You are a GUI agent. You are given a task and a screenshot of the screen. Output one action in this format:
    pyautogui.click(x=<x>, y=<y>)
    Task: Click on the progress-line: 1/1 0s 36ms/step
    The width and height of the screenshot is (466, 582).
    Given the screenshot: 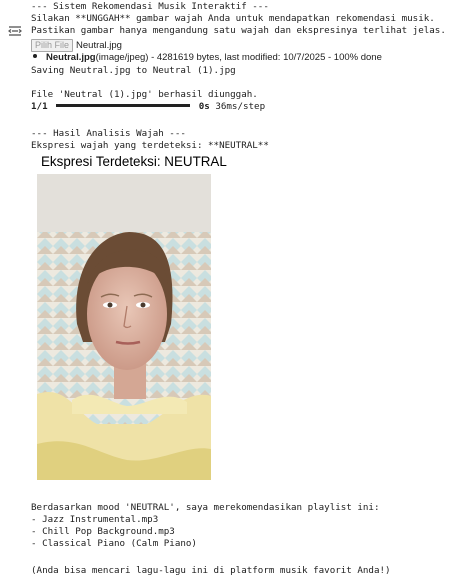 What is the action you would take?
    pyautogui.click(x=148, y=107)
    